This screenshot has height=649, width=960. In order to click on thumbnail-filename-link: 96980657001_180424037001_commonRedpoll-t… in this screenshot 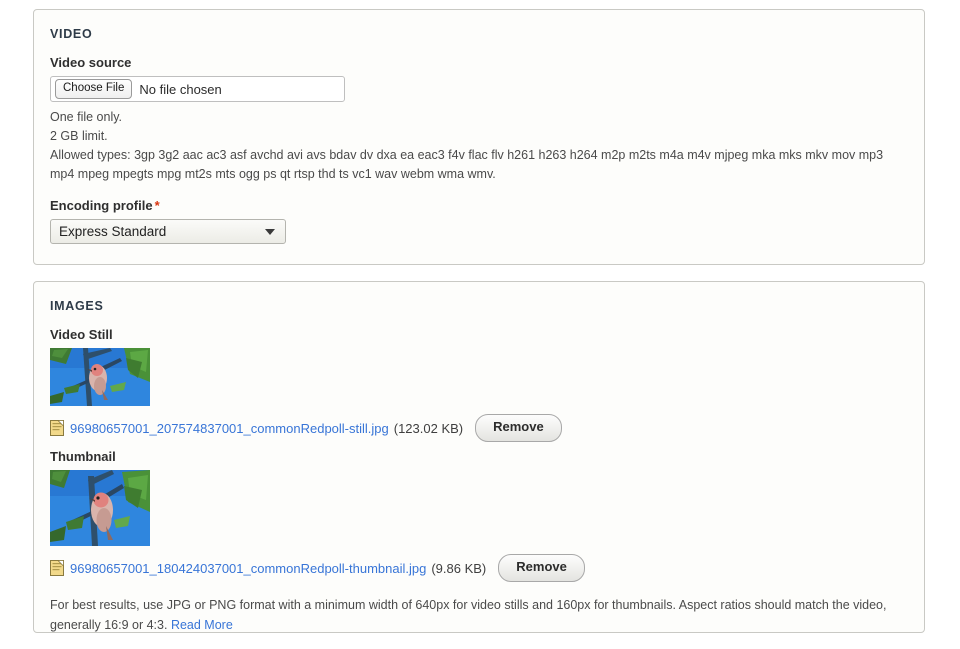, I will do `click(248, 568)`.